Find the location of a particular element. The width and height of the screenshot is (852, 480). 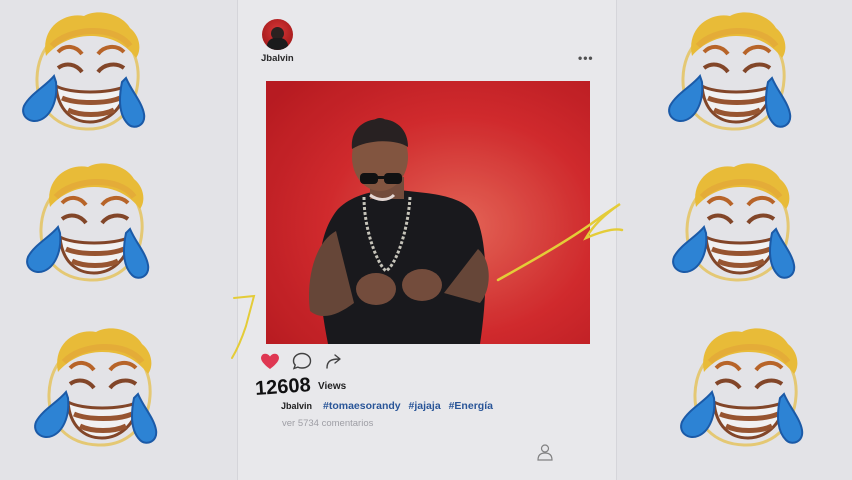

caption-username: Jbalvin is located at coordinates (296, 406).